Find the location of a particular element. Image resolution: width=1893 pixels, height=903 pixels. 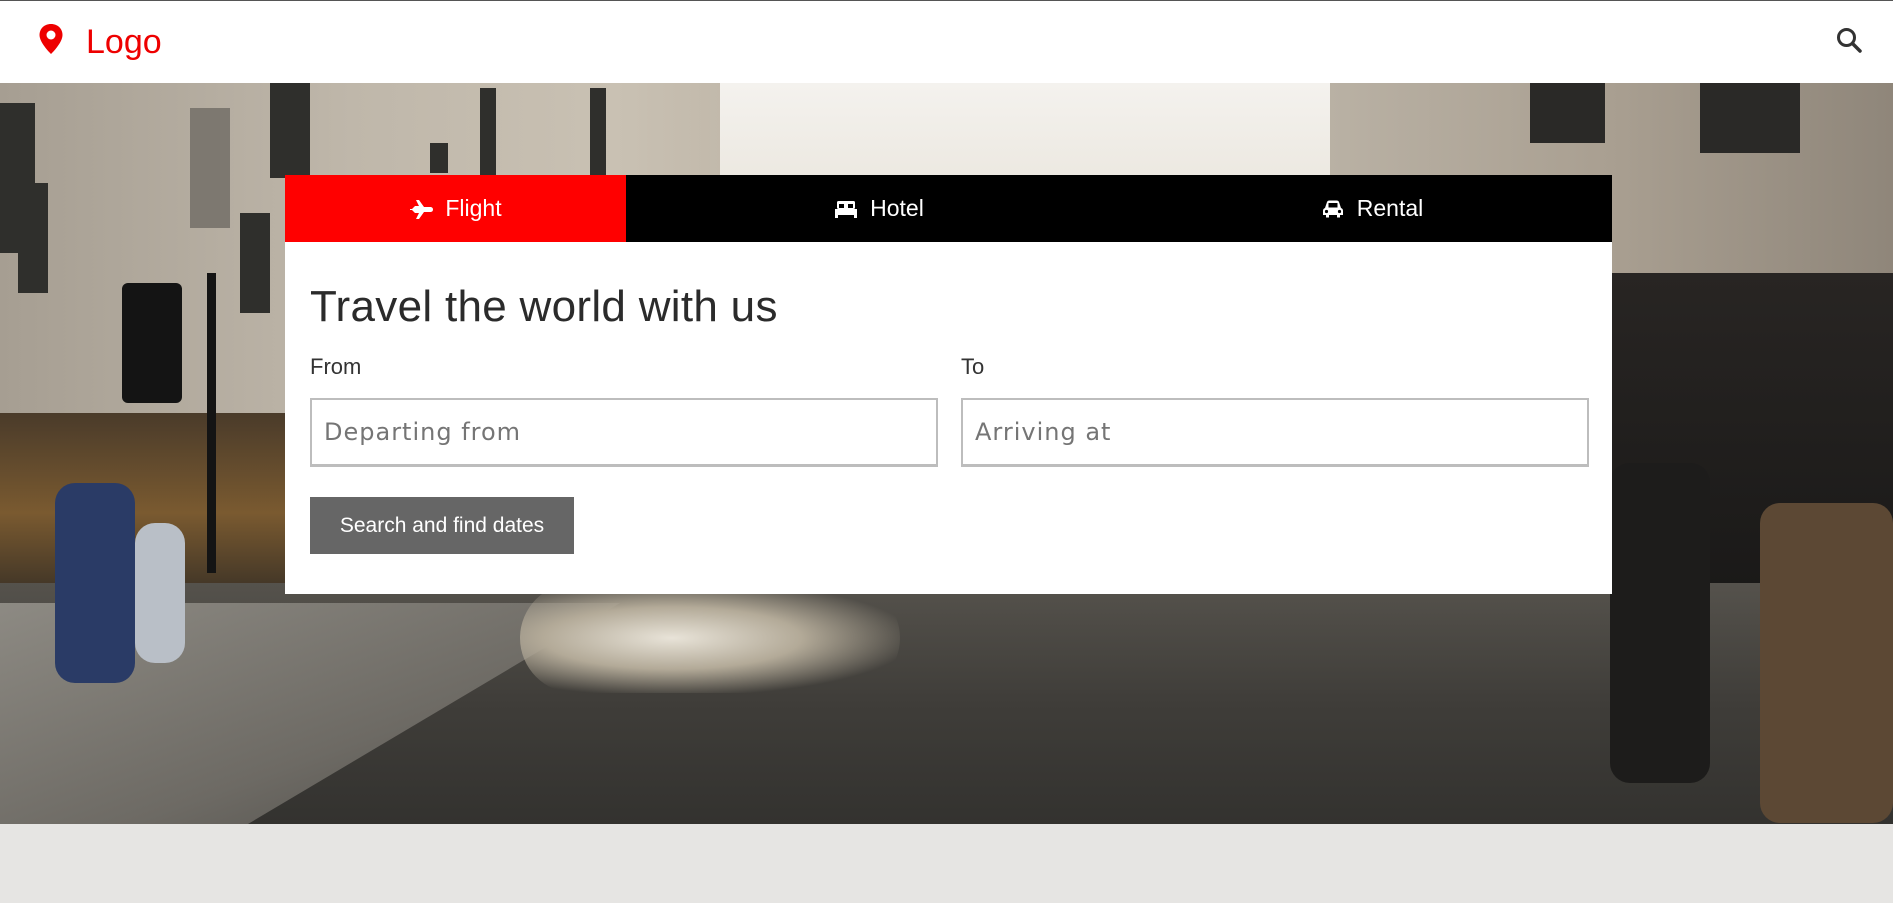

from-field-group: From is located at coordinates (624, 410).